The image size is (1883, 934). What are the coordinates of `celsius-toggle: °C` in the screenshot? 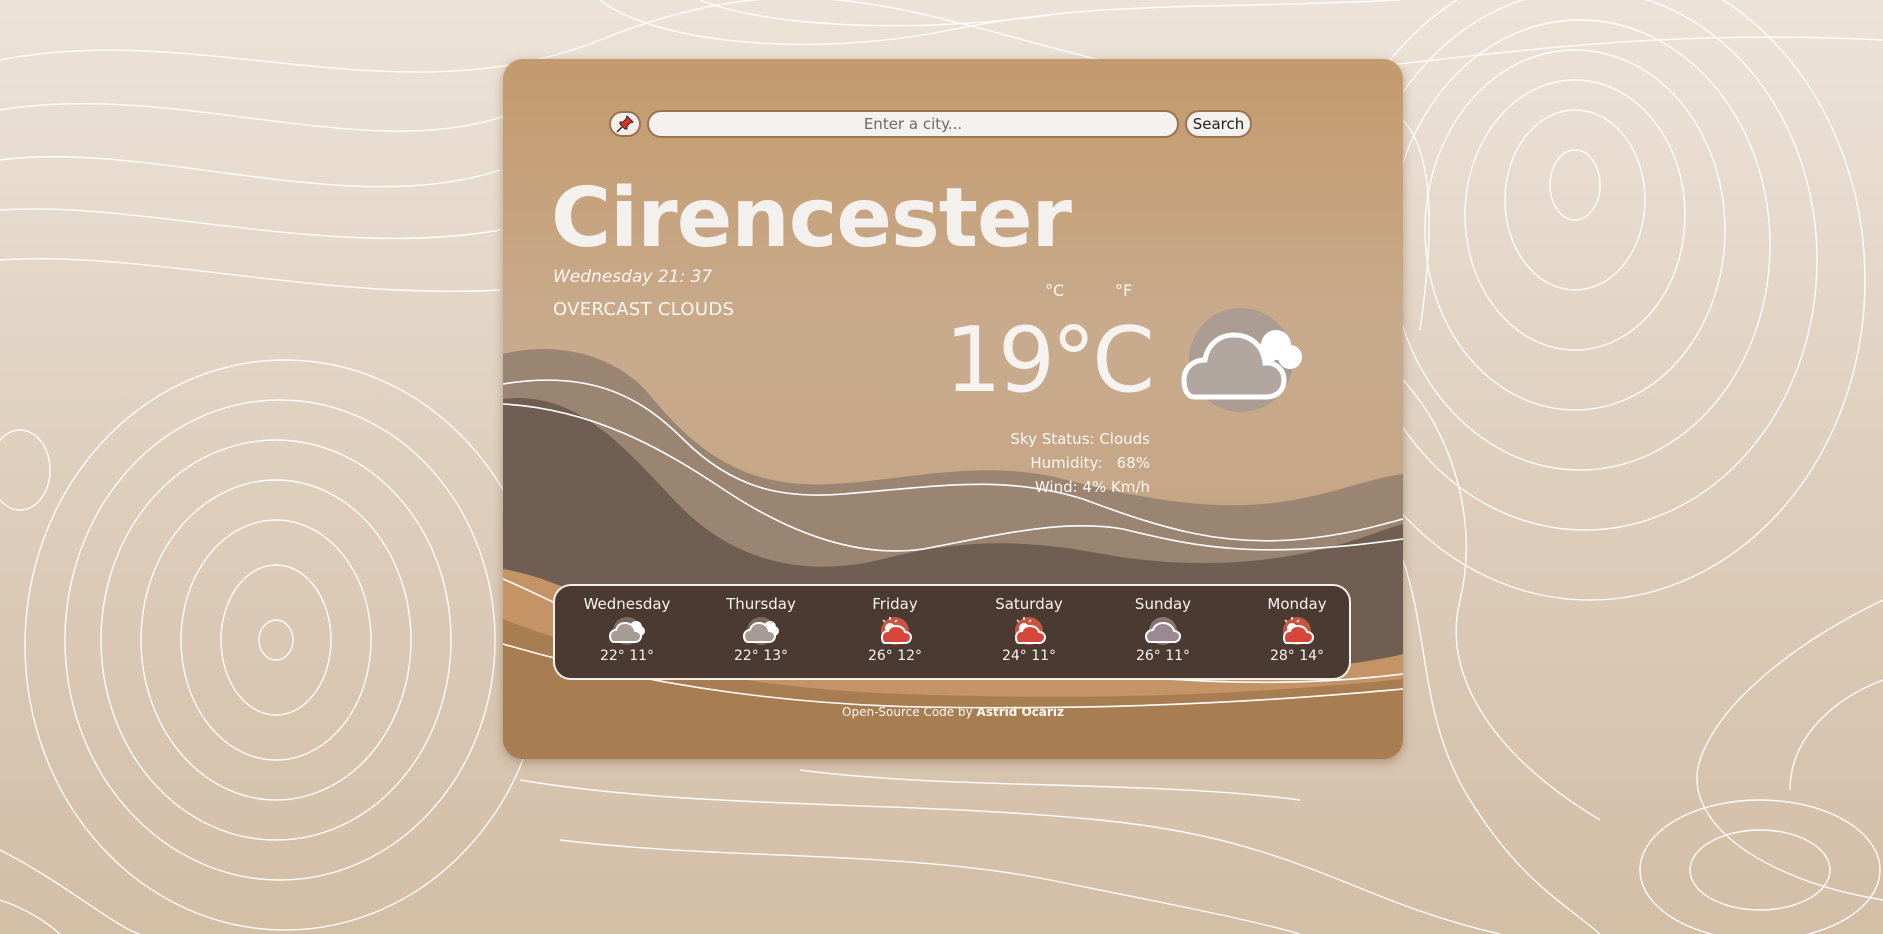 It's located at (1054, 290).